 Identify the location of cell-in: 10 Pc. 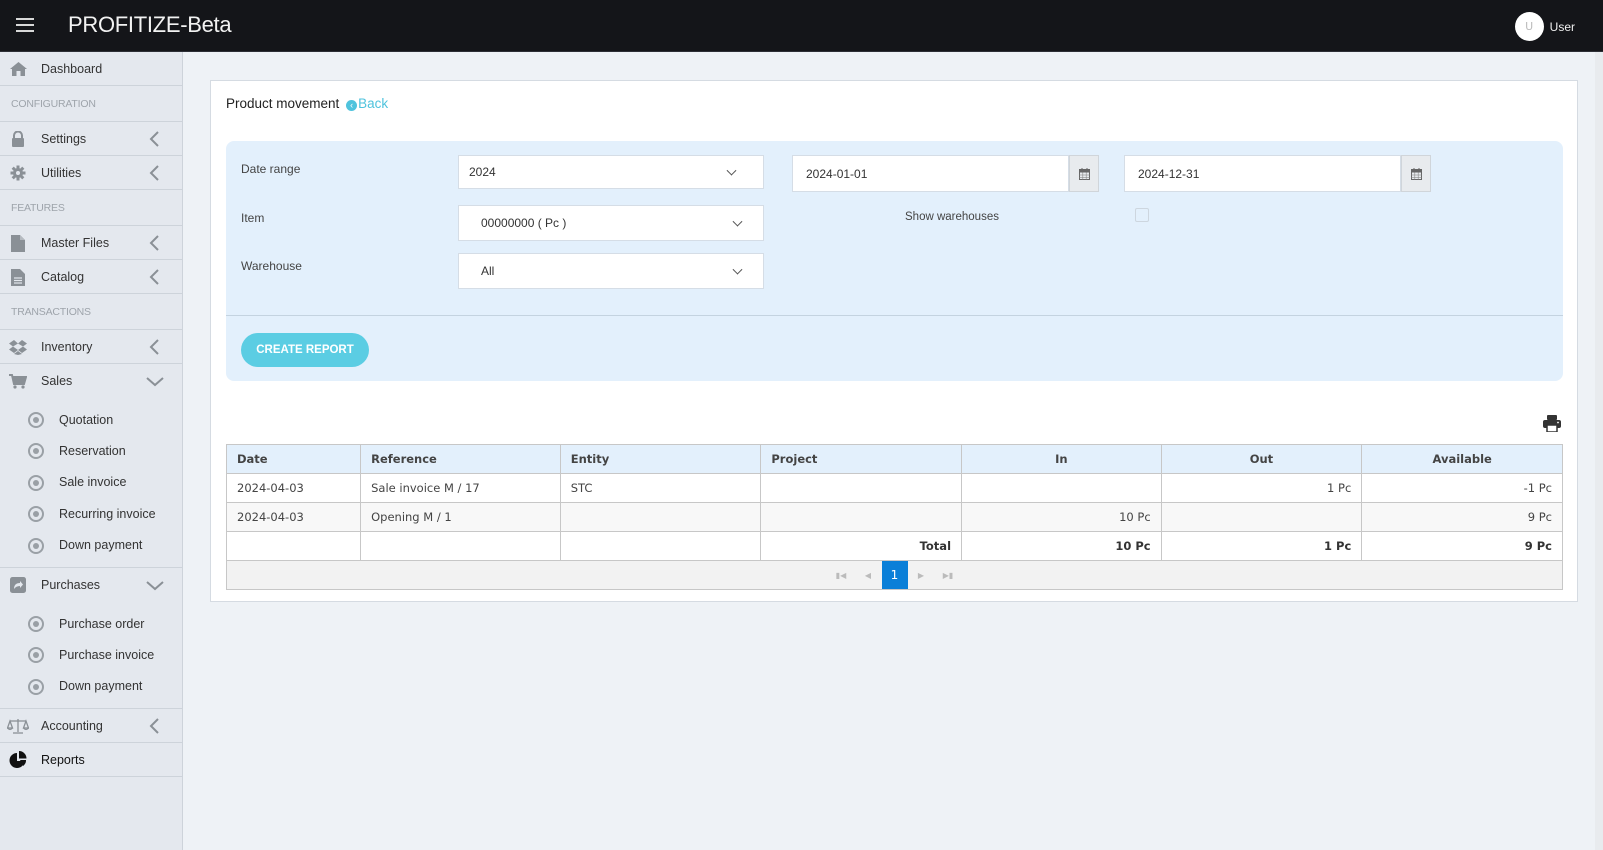
(1061, 517).